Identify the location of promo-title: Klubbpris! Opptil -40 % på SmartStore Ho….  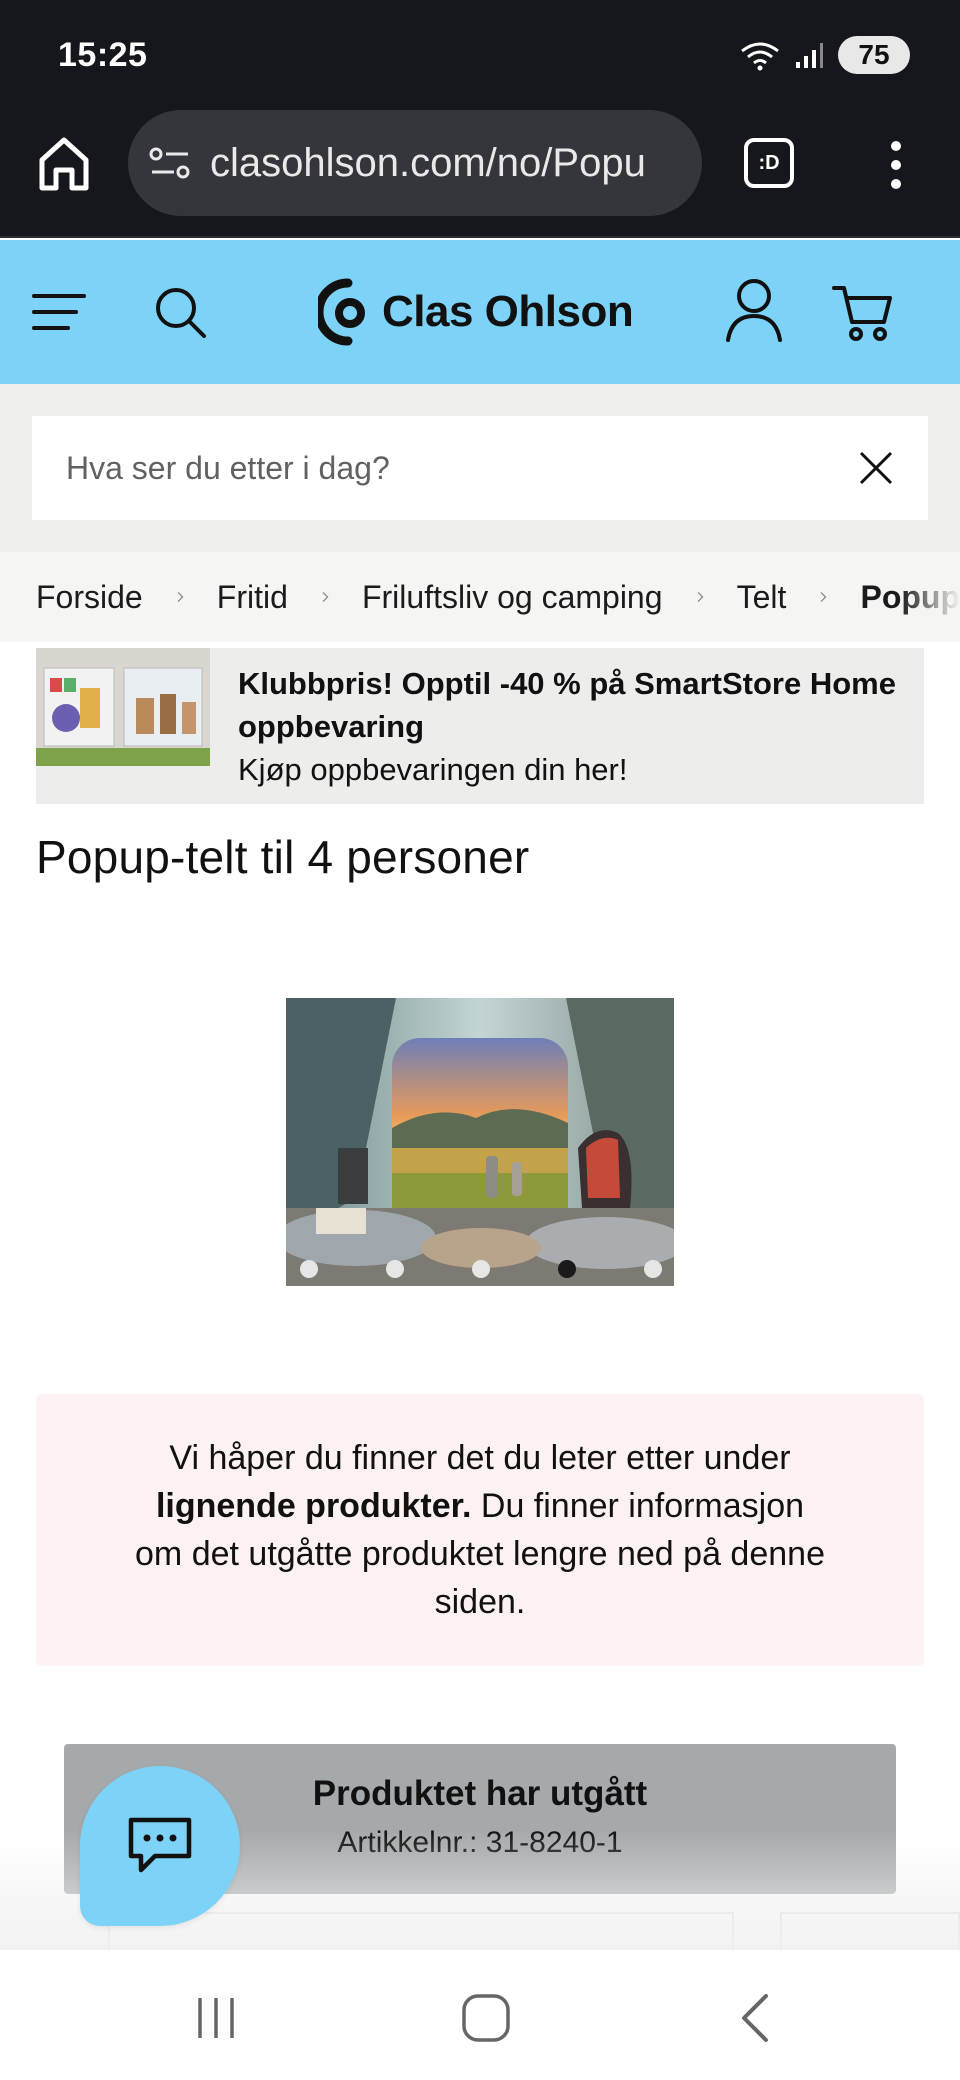
(567, 705).